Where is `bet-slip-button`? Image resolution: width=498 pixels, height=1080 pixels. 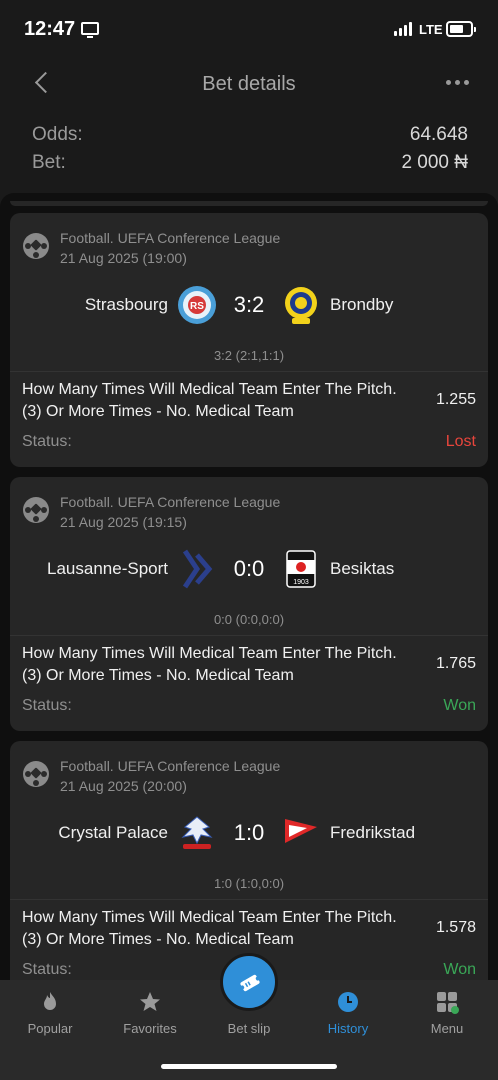
bet-slip-button is located at coordinates (249, 982).